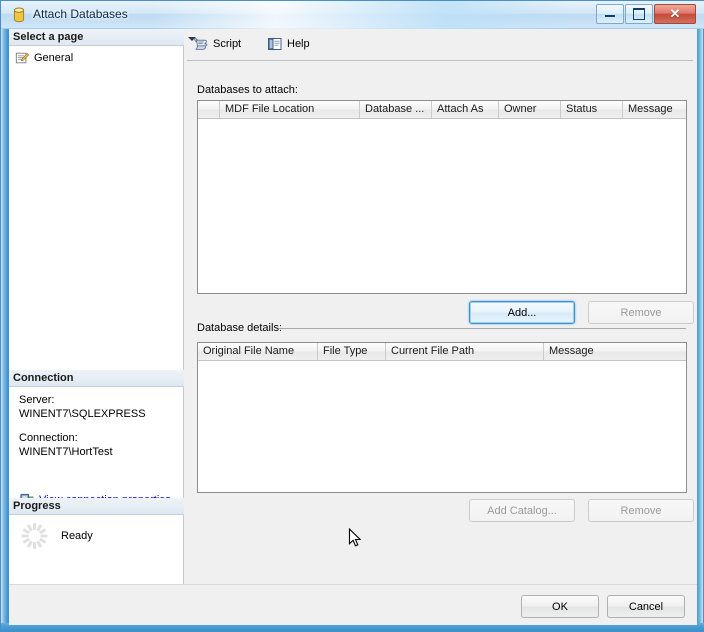 The image size is (704, 632). I want to click on details-remove-button: Remove, so click(641, 510).